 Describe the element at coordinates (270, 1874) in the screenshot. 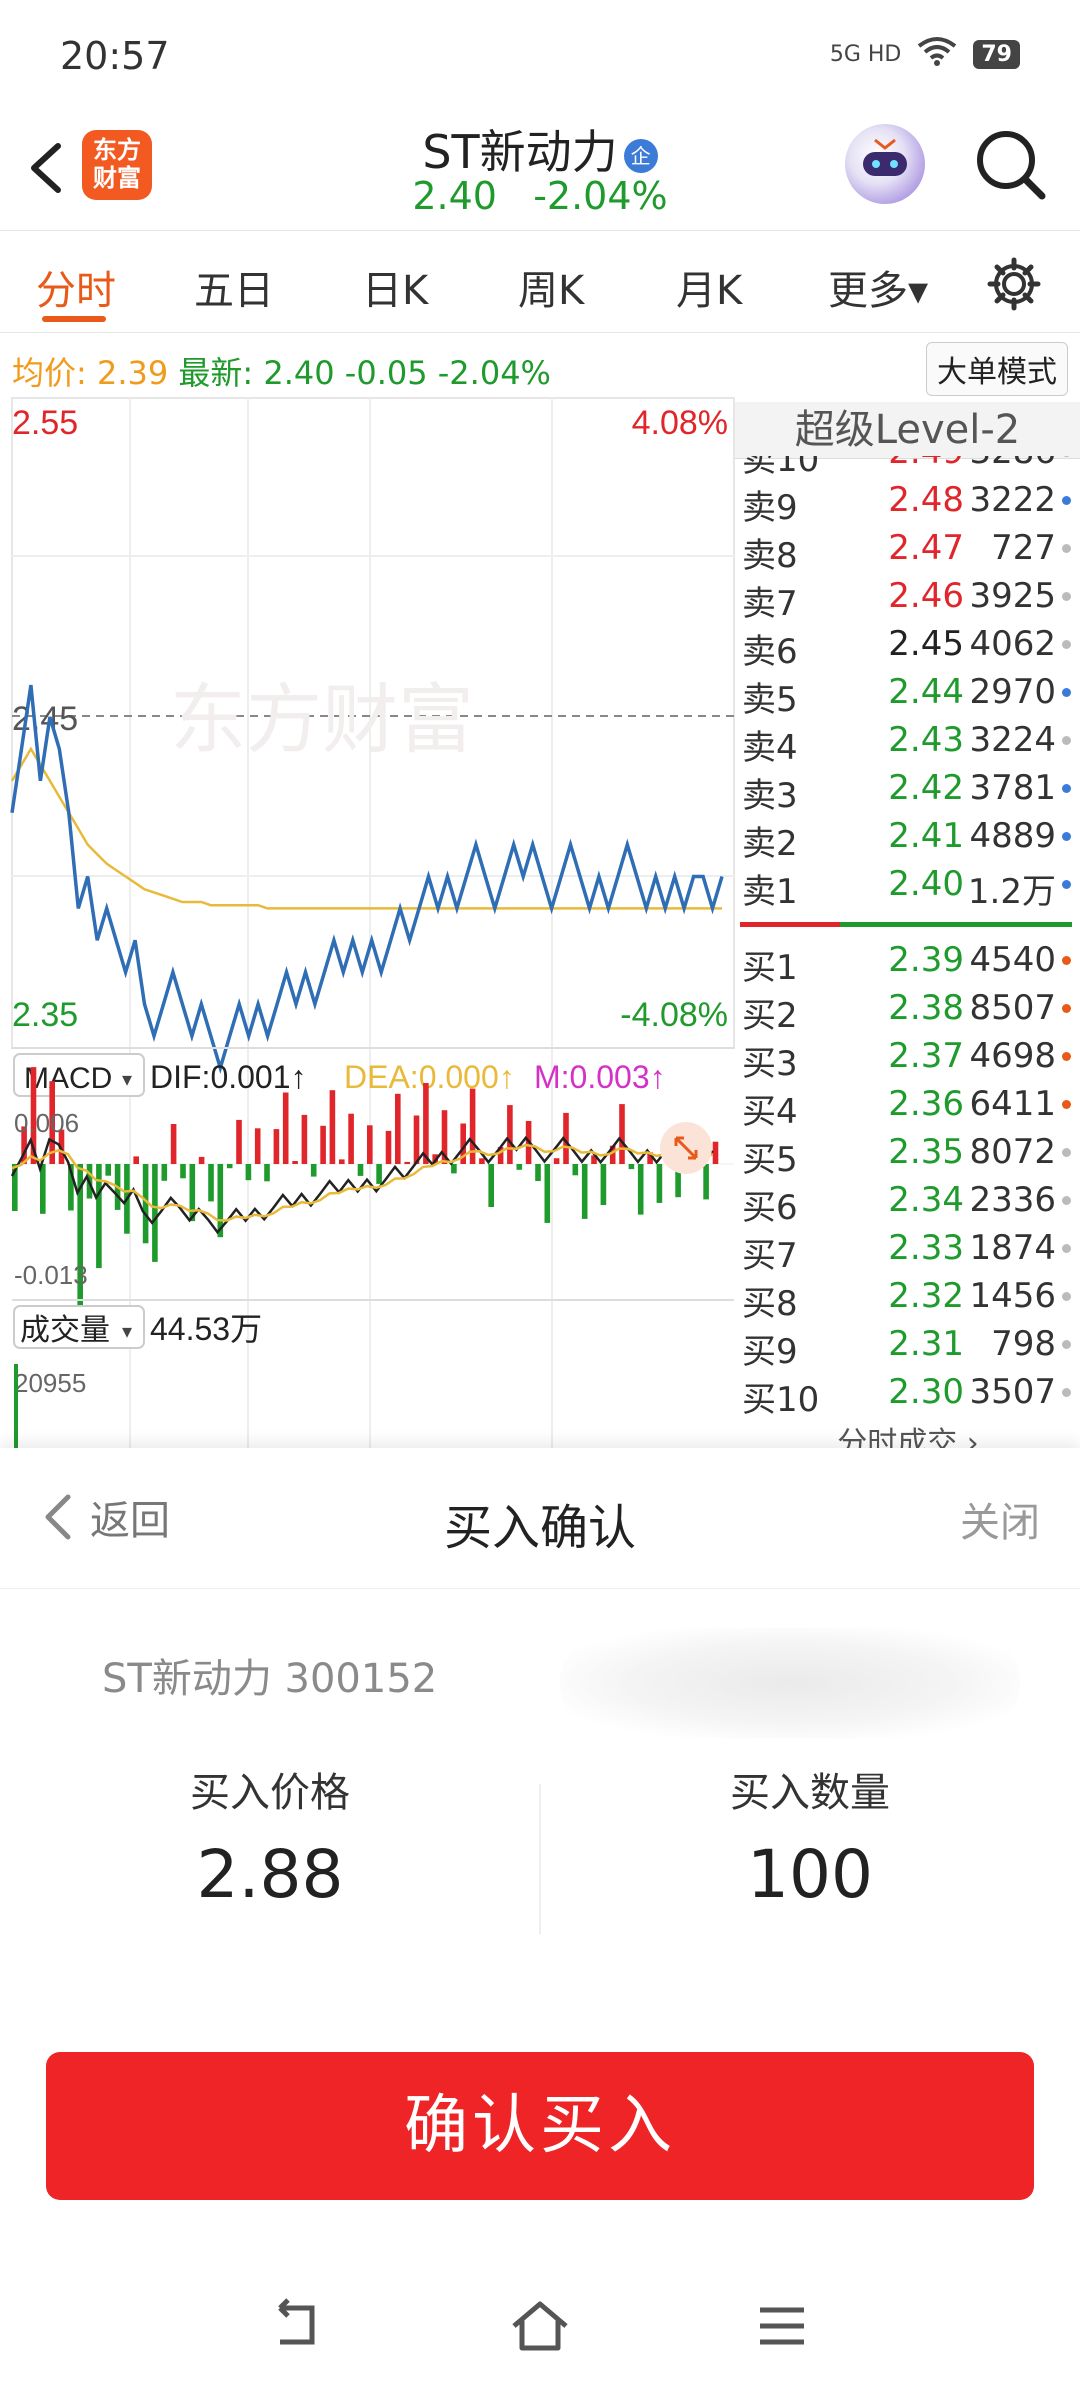

I see `buy-price-value: 2.88` at that location.